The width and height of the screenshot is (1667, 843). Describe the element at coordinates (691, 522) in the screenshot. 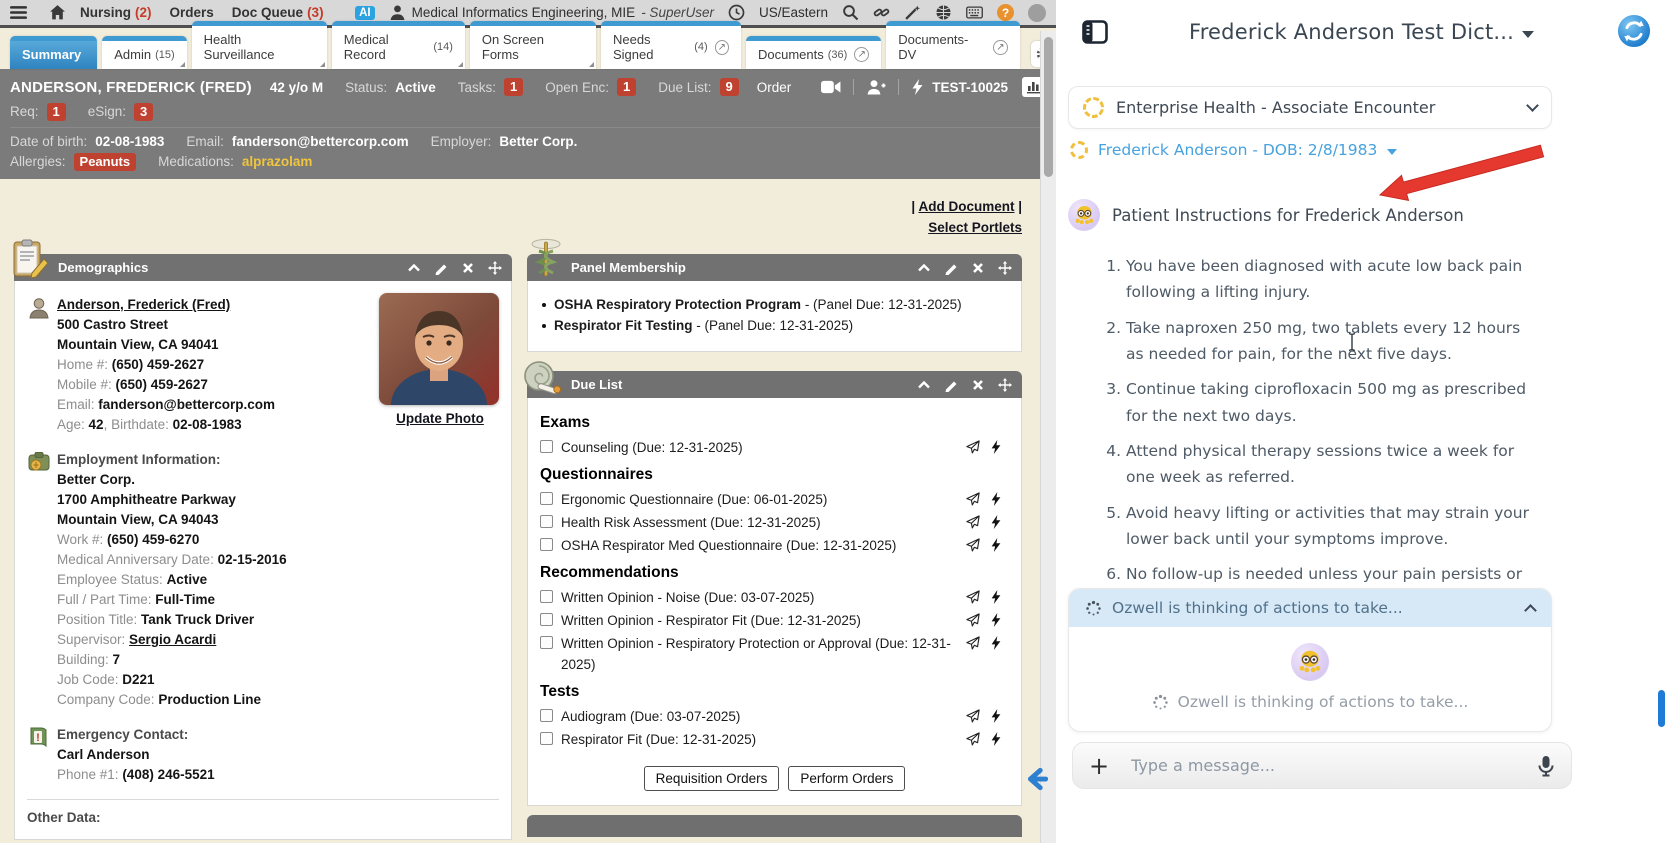

I see `due-item-label: Health Risk Assessment (Due: 12-31-2025)` at that location.